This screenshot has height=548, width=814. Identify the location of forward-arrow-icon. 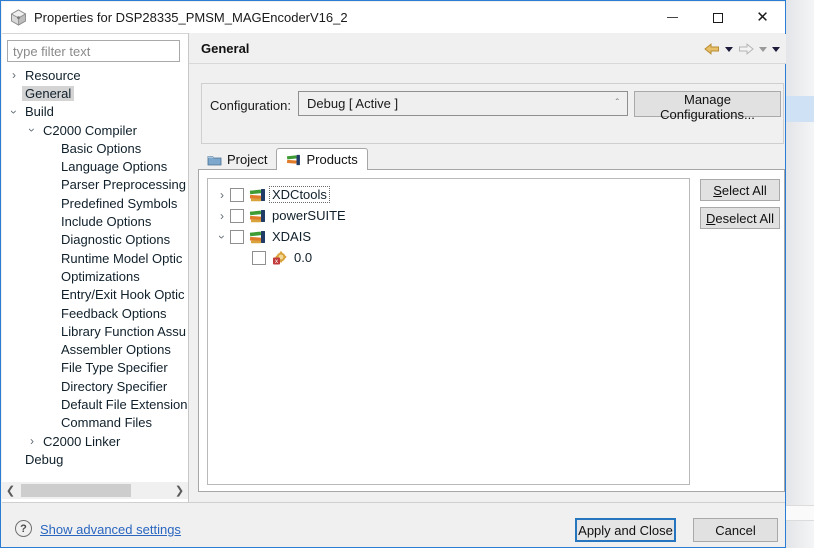
(746, 49).